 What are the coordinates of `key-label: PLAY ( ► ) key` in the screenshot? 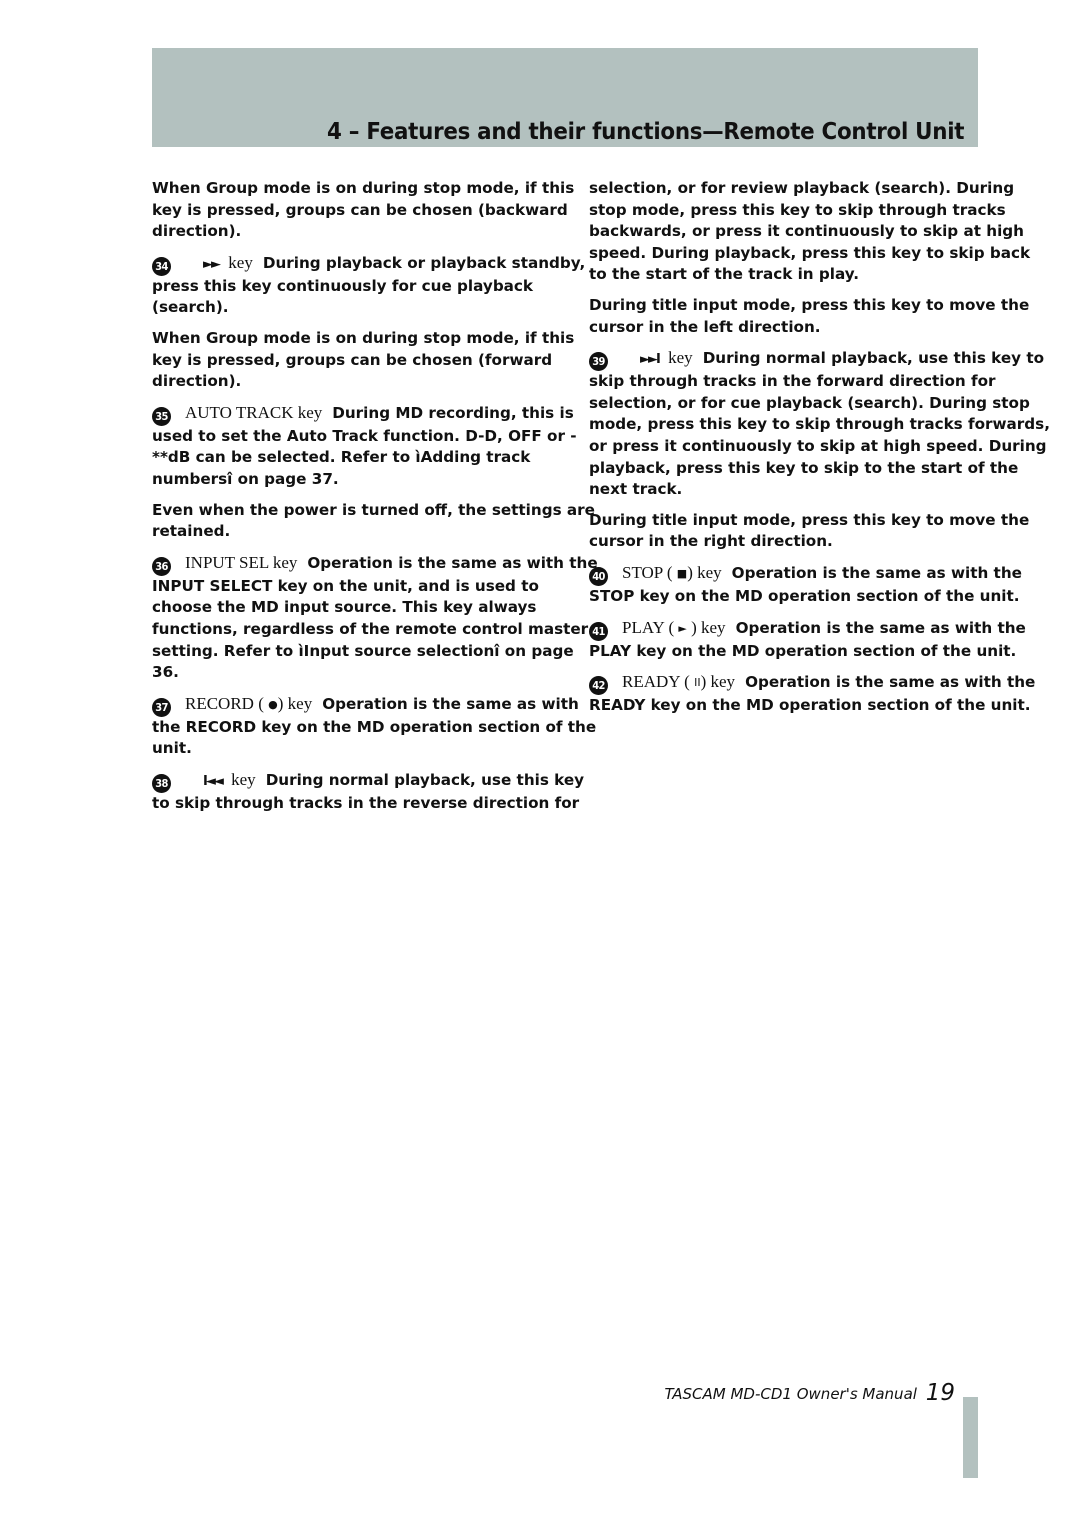 It's located at (674, 627).